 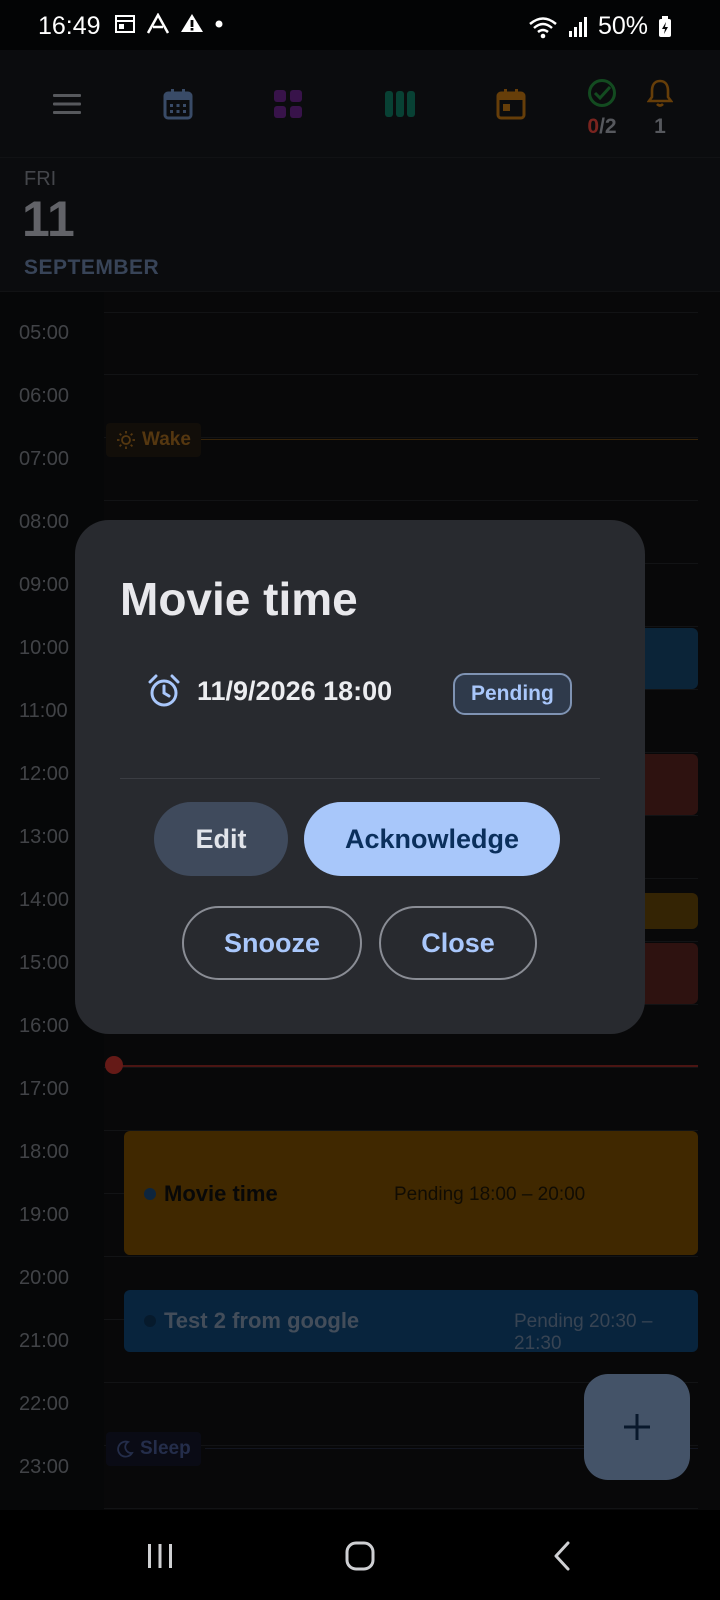 I want to click on signal-icon, so click(x=577, y=26).